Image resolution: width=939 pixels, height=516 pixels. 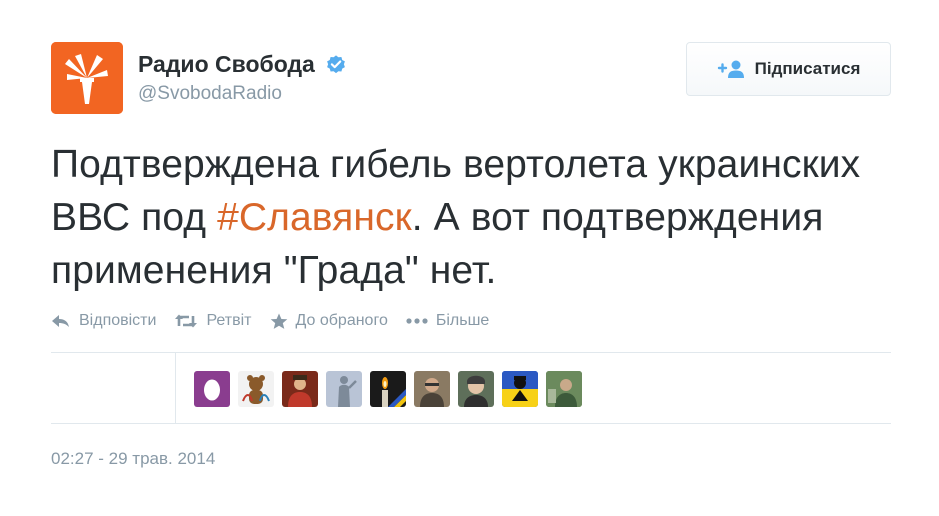 What do you see at coordinates (336, 63) in the screenshot?
I see `verified-badge-icon` at bounding box center [336, 63].